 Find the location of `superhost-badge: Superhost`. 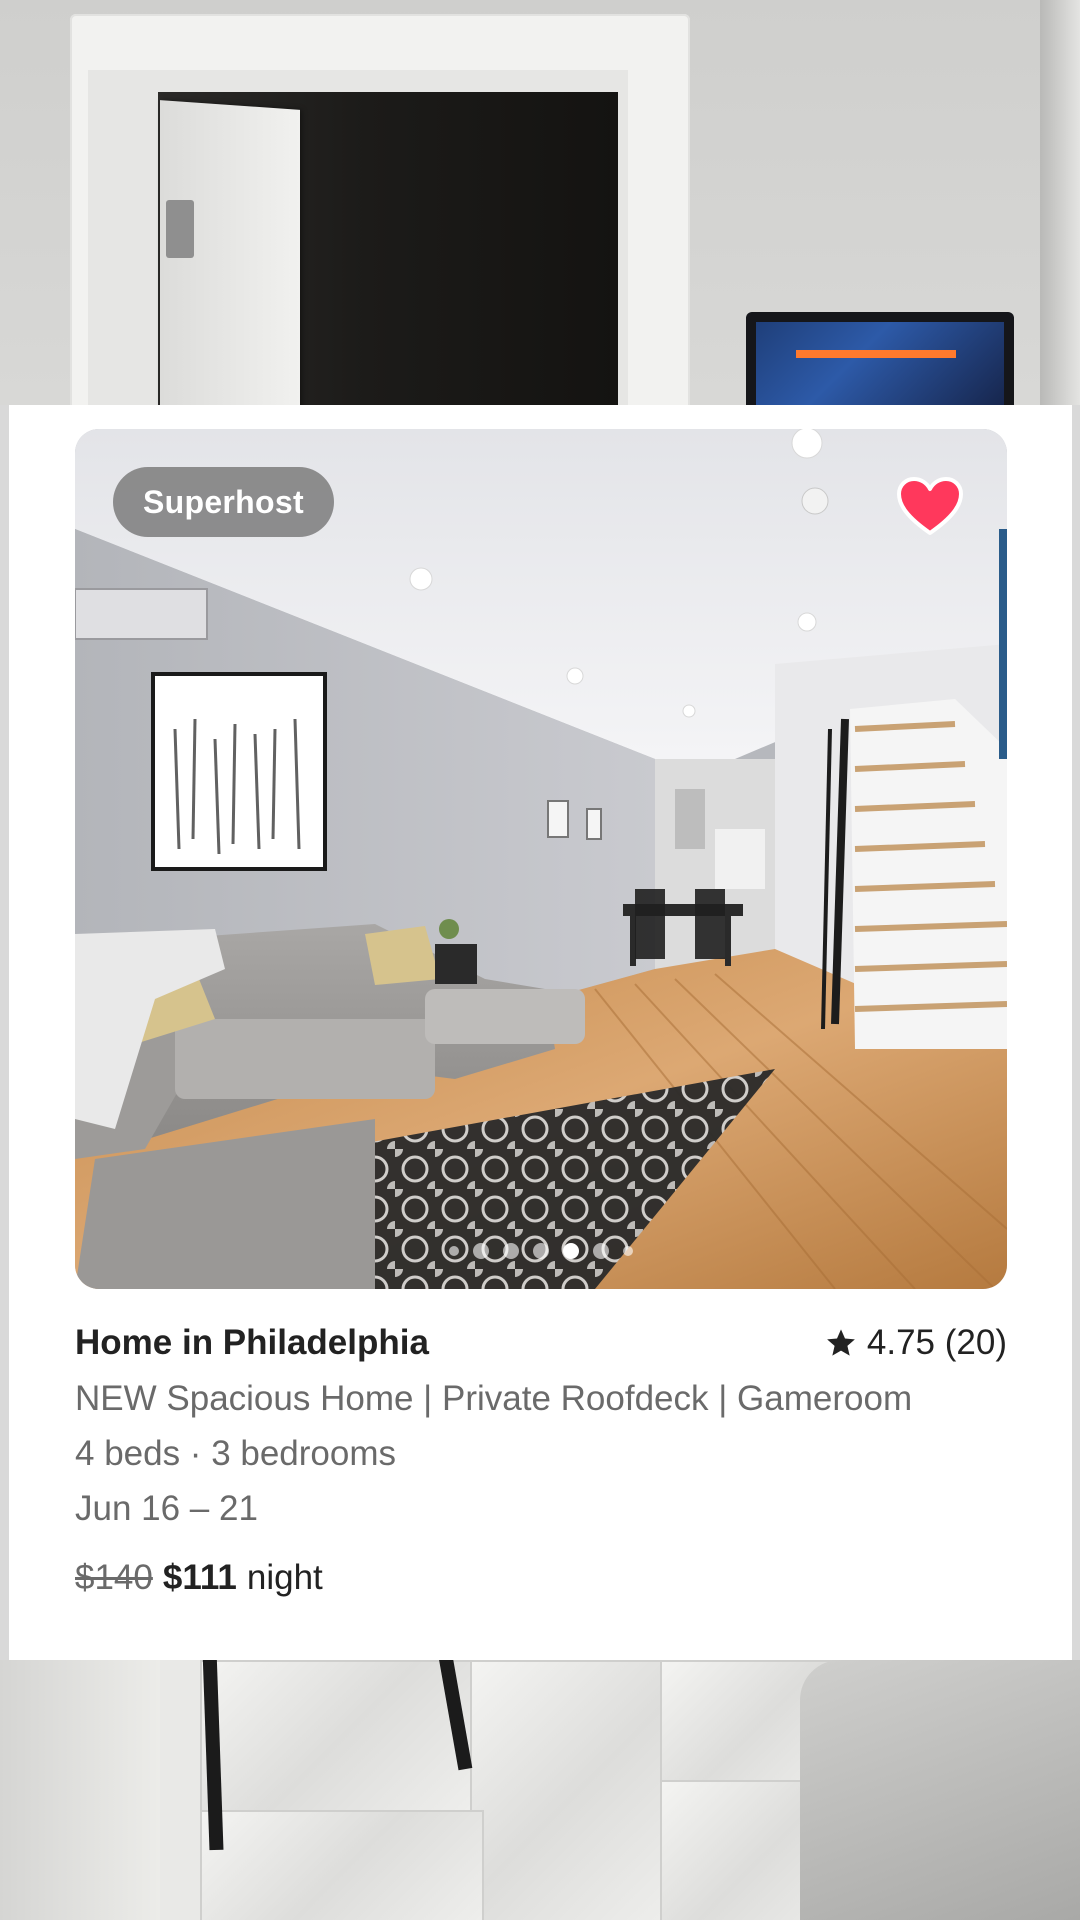

superhost-badge: Superhost is located at coordinates (223, 502).